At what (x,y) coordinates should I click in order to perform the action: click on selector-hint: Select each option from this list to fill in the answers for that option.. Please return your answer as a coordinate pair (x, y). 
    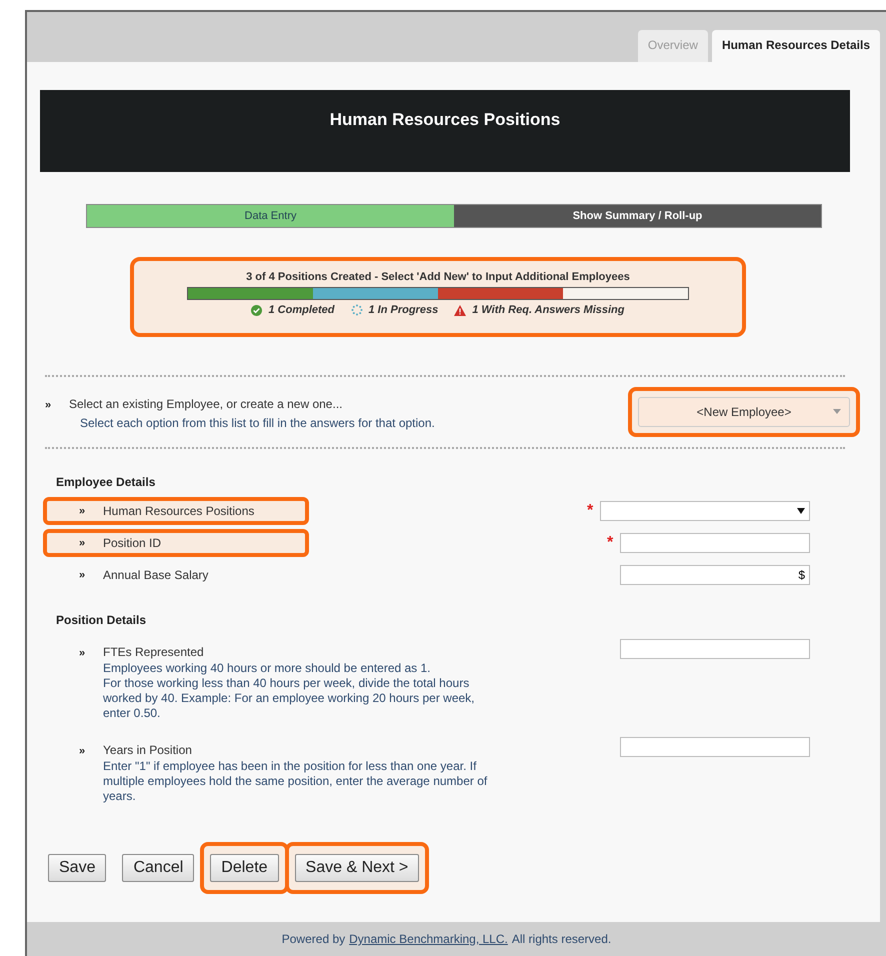
    Looking at the image, I should click on (257, 423).